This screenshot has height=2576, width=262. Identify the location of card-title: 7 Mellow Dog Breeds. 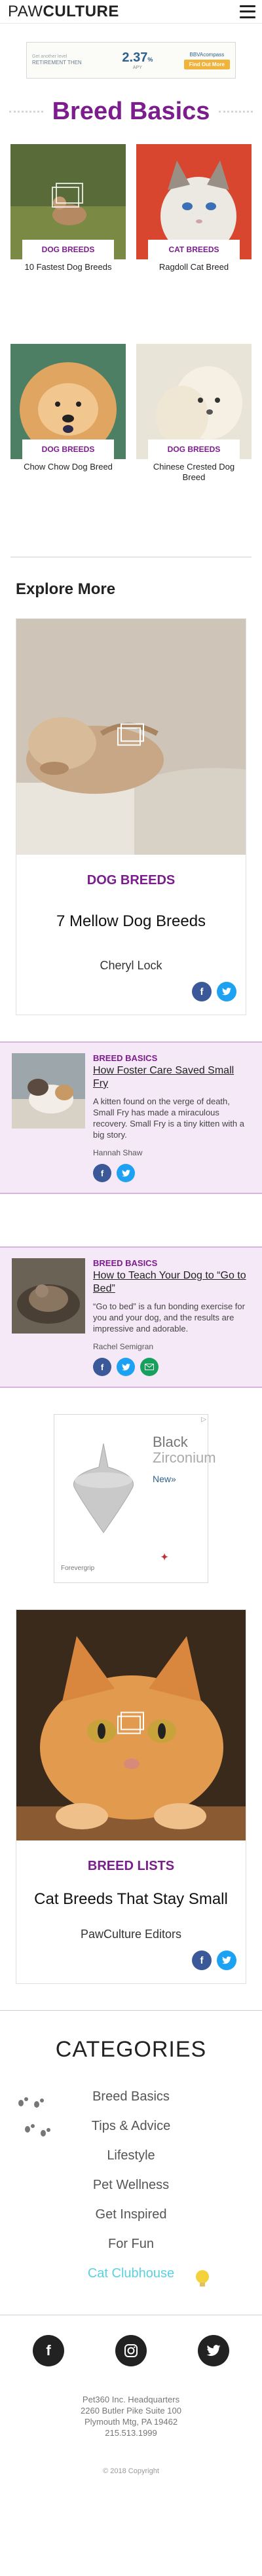
(131, 921).